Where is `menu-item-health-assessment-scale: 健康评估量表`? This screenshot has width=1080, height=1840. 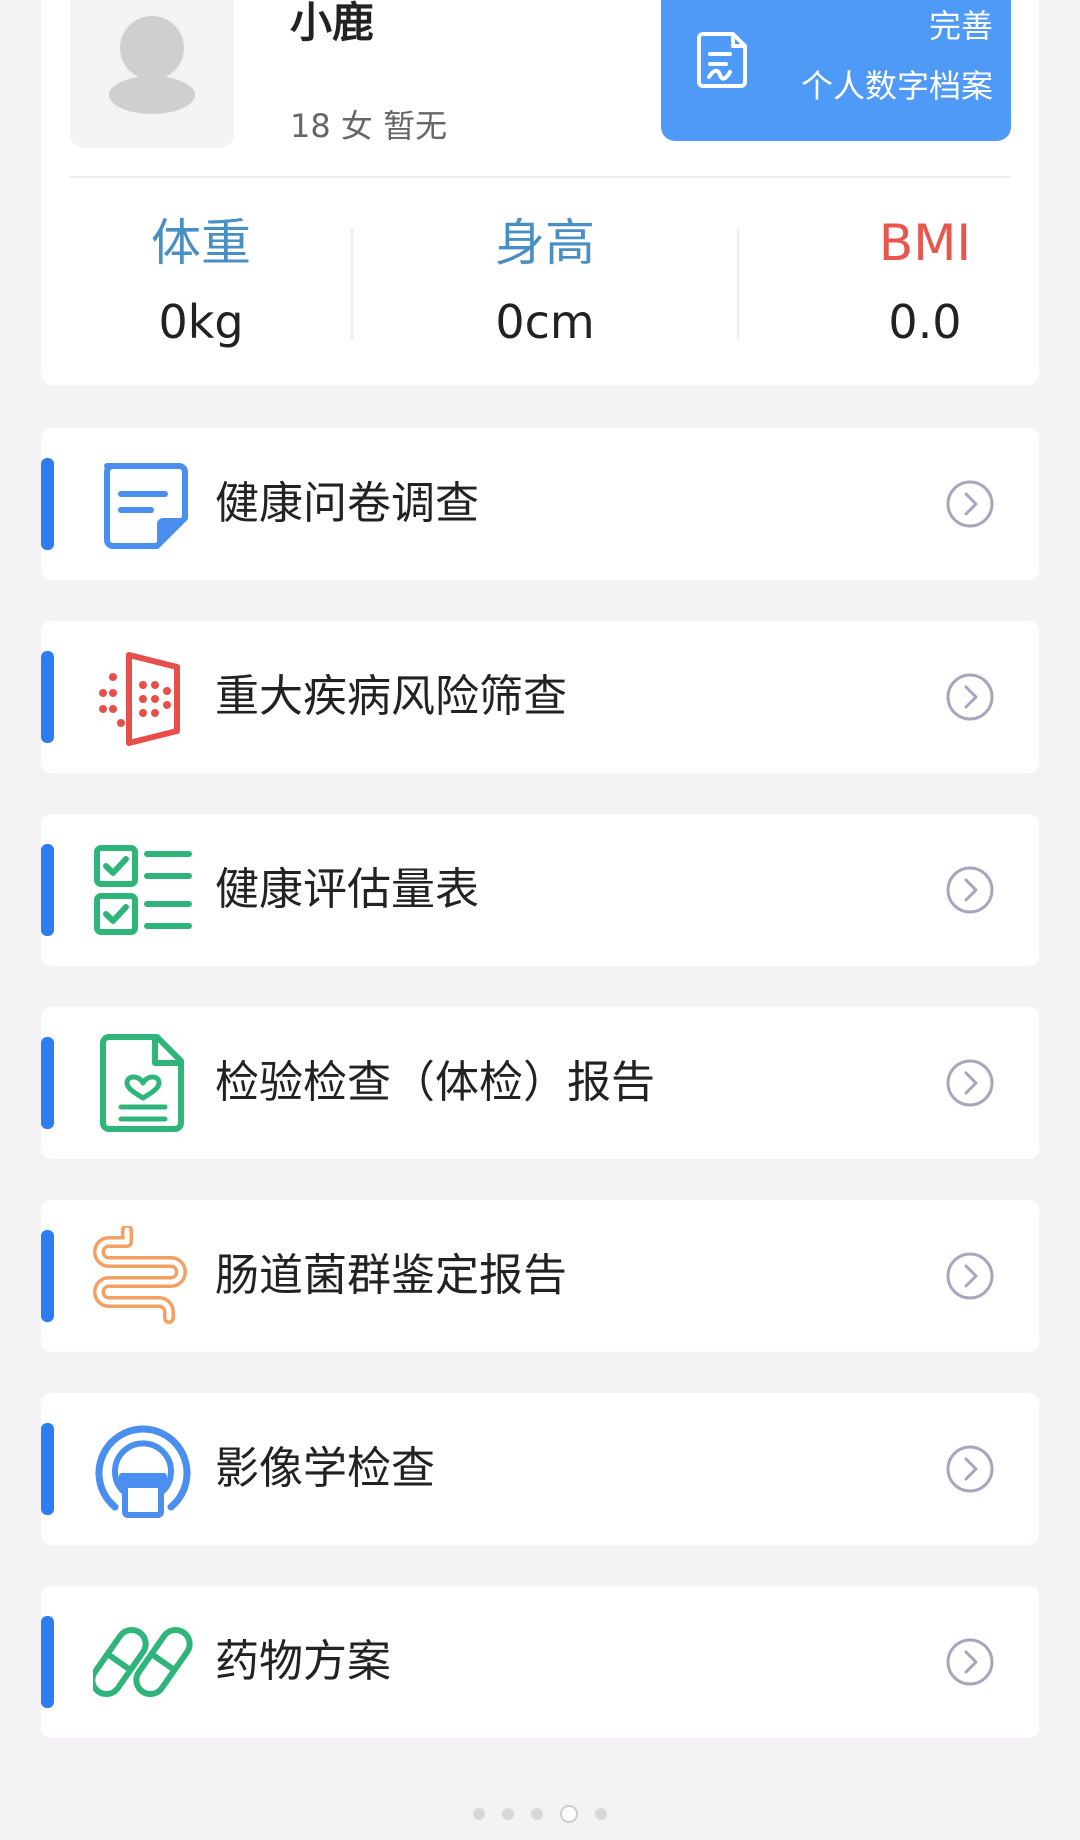 menu-item-health-assessment-scale: 健康评估量表 is located at coordinates (540, 890).